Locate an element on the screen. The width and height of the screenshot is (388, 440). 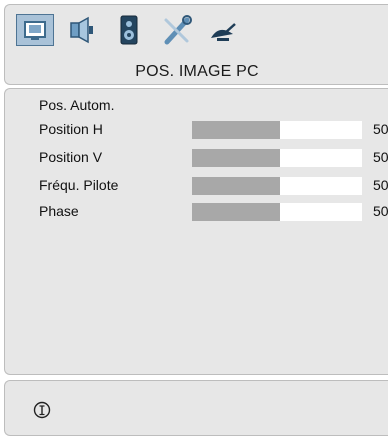
tab-picture is located at coordinates (35, 30).